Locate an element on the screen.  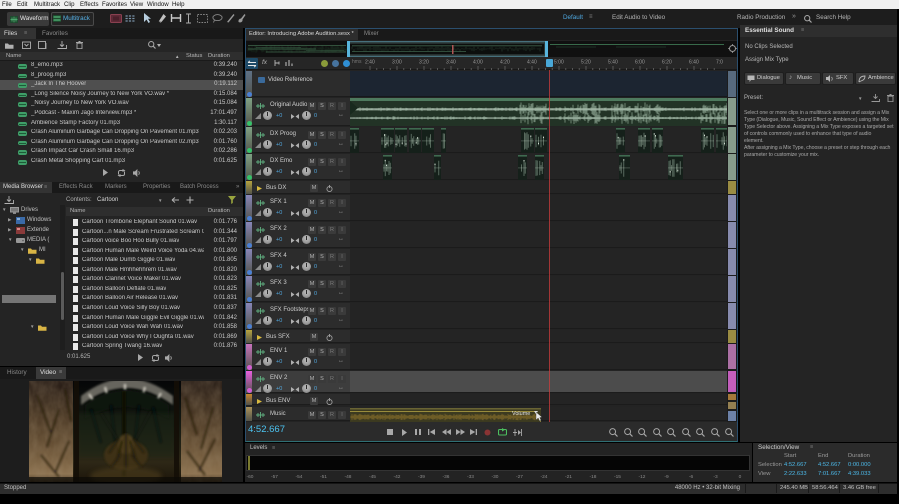
svg-text: 3:20 is located at coordinates (424, 63).